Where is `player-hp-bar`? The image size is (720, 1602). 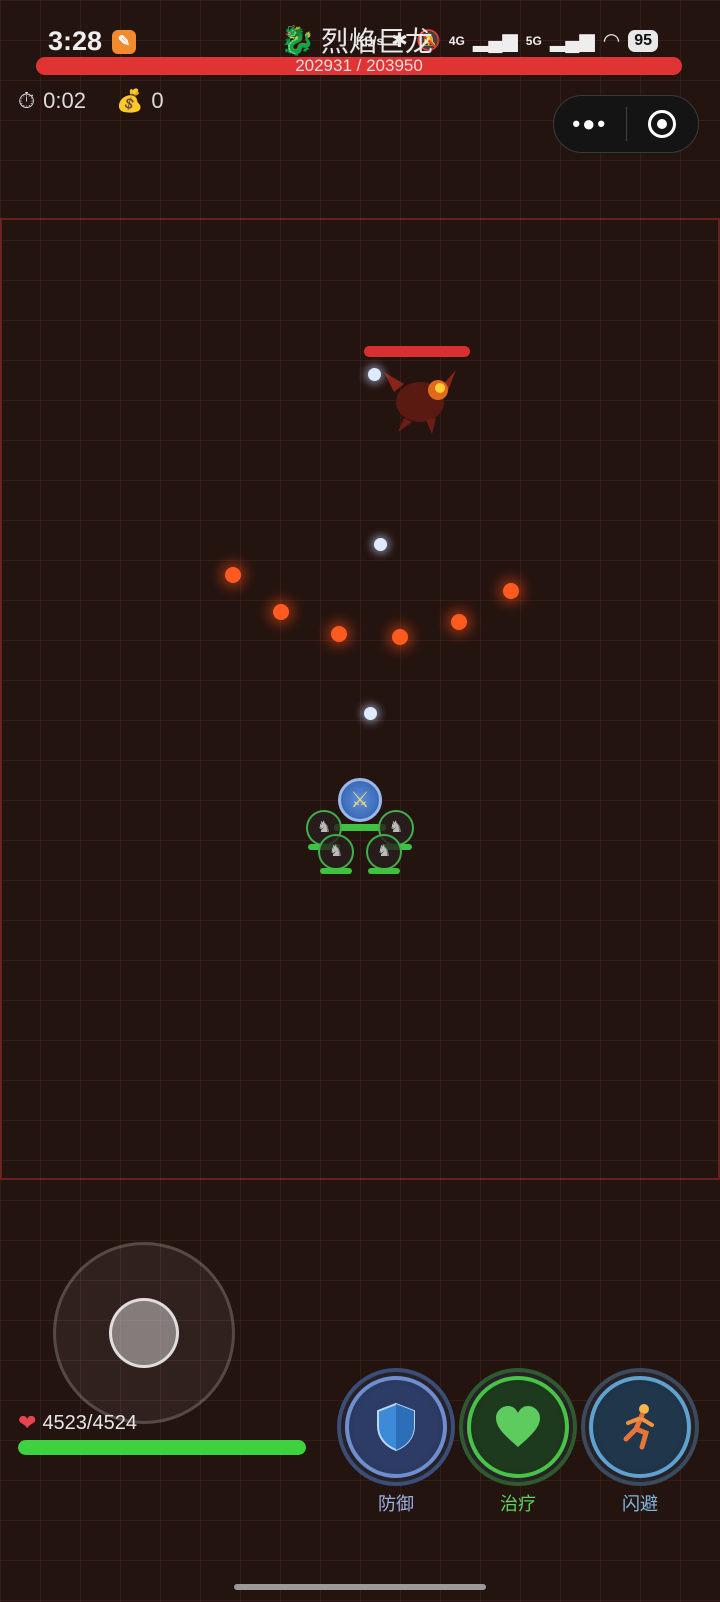
player-hp-bar is located at coordinates (162, 1447).